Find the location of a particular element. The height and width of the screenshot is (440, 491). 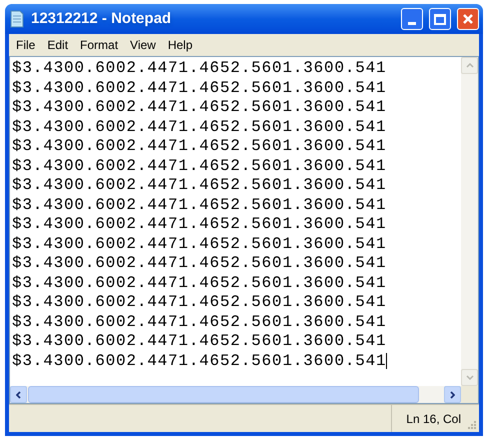

menu-item: View is located at coordinates (143, 45).